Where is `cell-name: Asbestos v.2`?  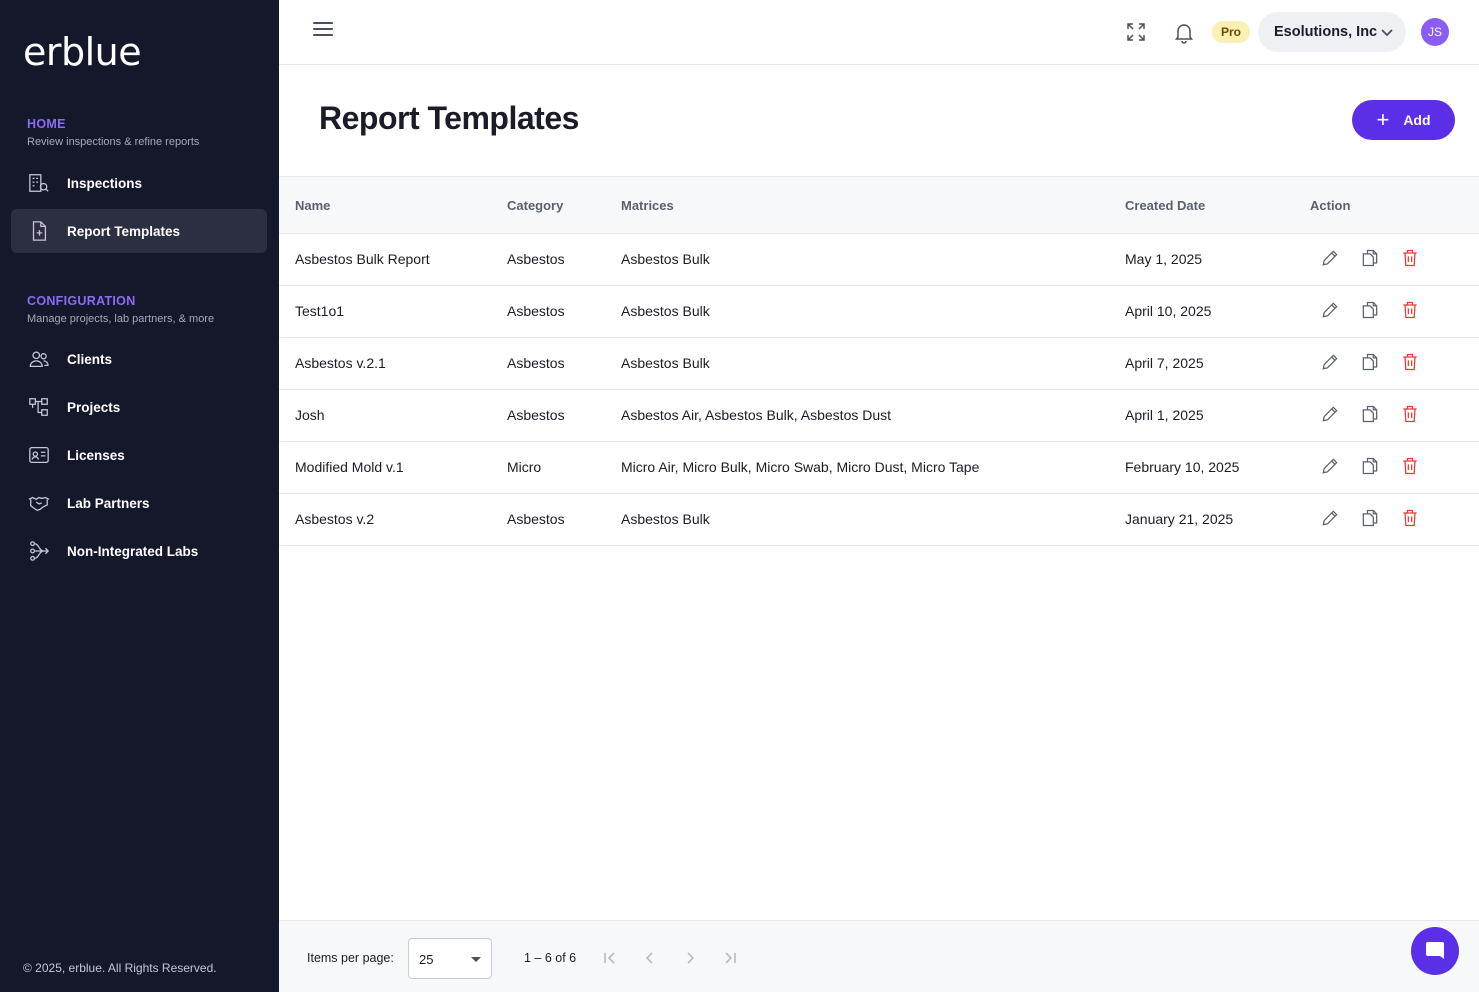 cell-name: Asbestos v.2 is located at coordinates (335, 519).